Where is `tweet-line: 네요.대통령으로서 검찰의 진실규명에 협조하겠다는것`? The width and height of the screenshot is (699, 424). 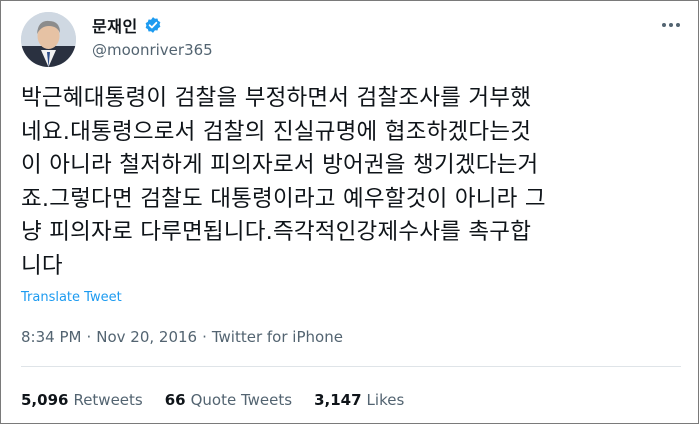
tweet-line: 네요.대통령으로서 검찰의 진실규명에 협조하겠다는것 is located at coordinates (276, 131).